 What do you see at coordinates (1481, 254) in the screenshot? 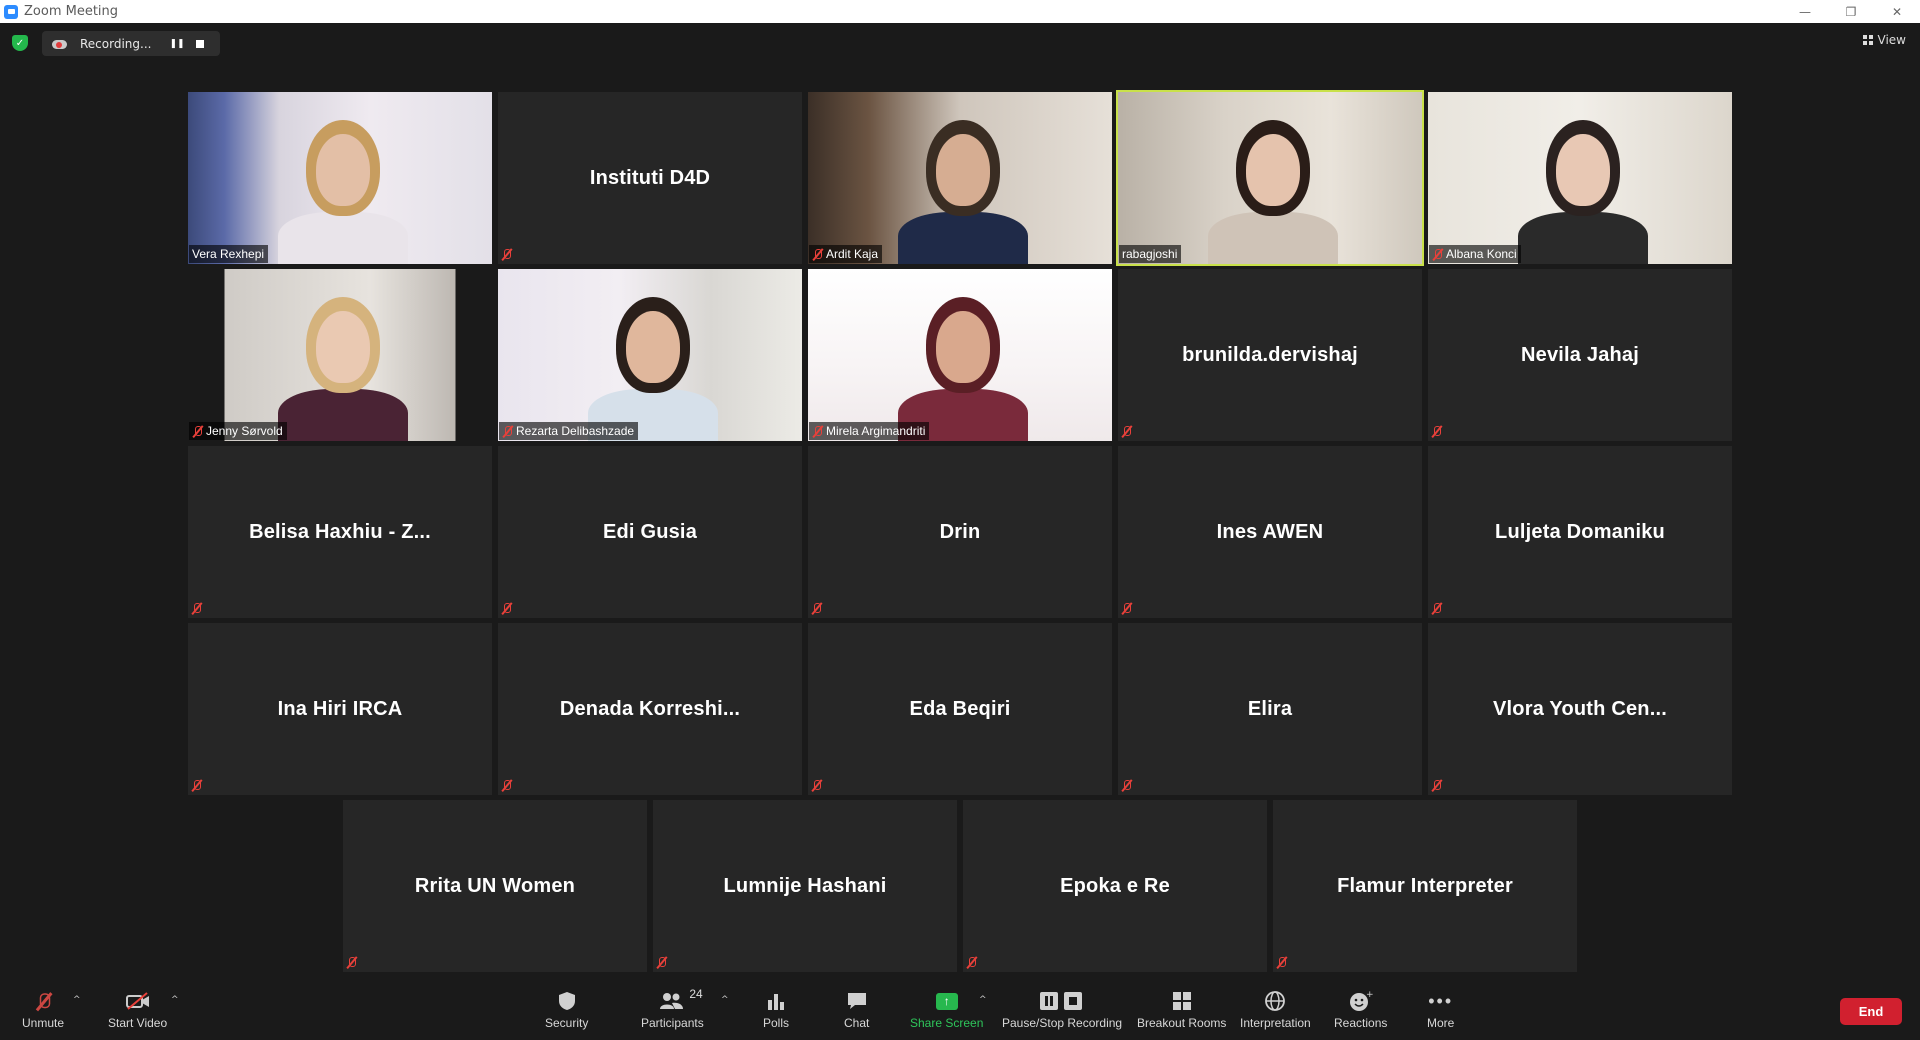
I see `participant-name: Albana Konci` at bounding box center [1481, 254].